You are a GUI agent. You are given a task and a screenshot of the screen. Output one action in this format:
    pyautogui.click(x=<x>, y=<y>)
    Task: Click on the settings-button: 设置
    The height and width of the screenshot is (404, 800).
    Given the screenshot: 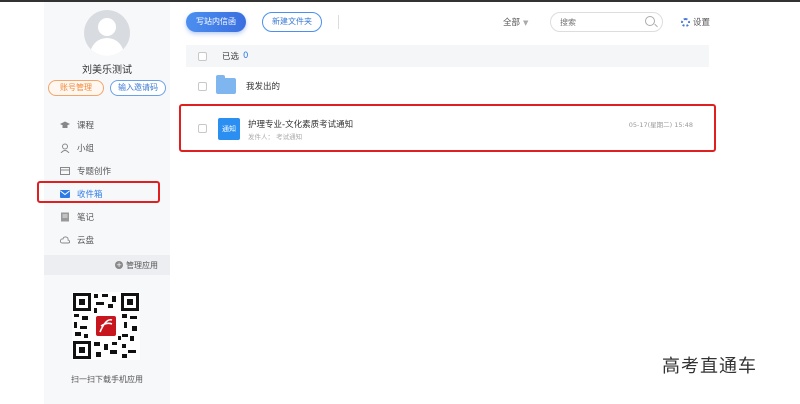 What is the action you would take?
    pyautogui.click(x=695, y=22)
    